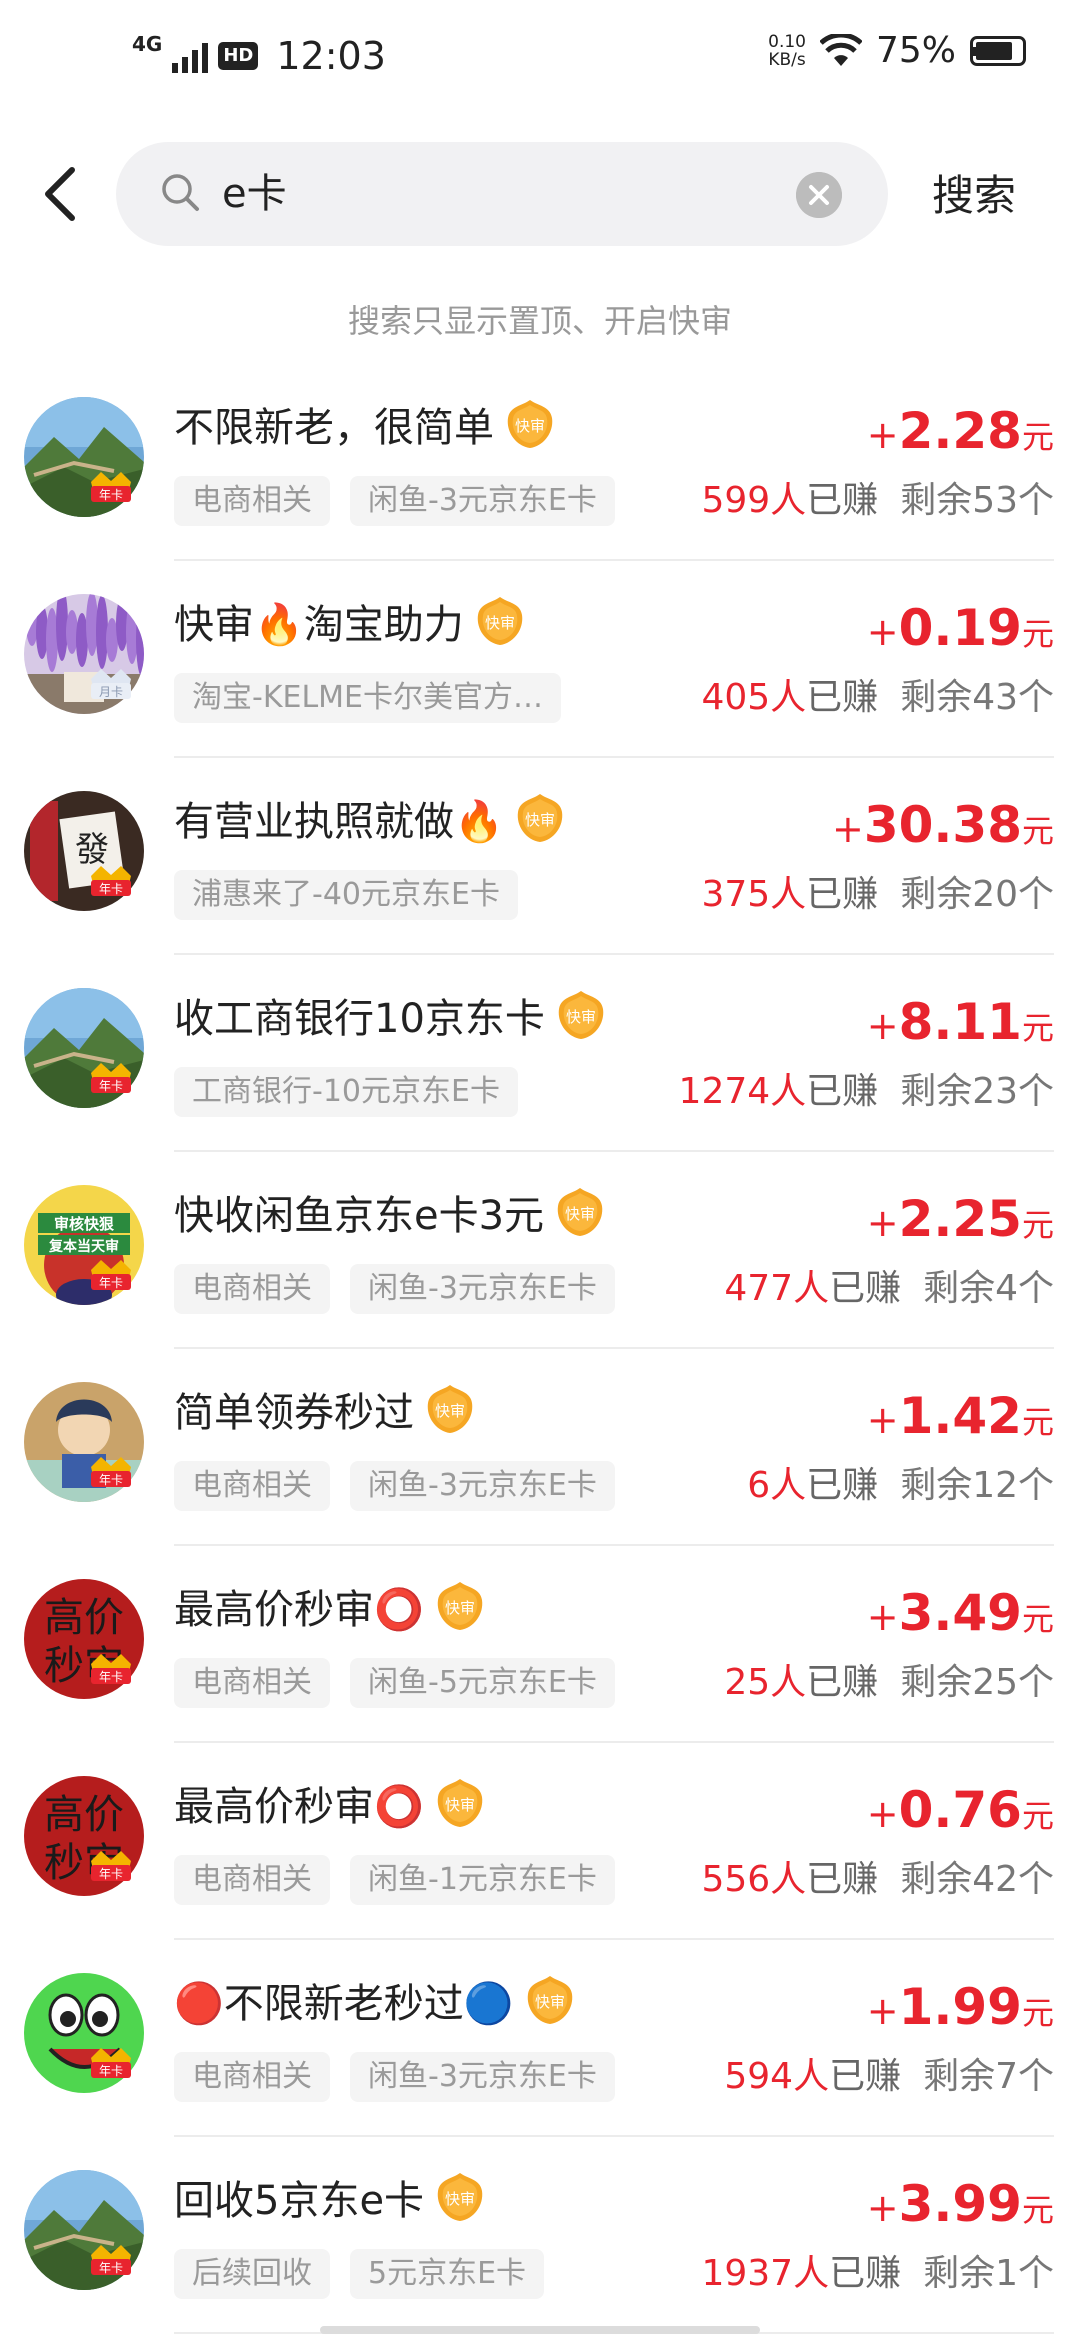 The width and height of the screenshot is (1080, 2340). I want to click on clock: 12:03, so click(331, 56).